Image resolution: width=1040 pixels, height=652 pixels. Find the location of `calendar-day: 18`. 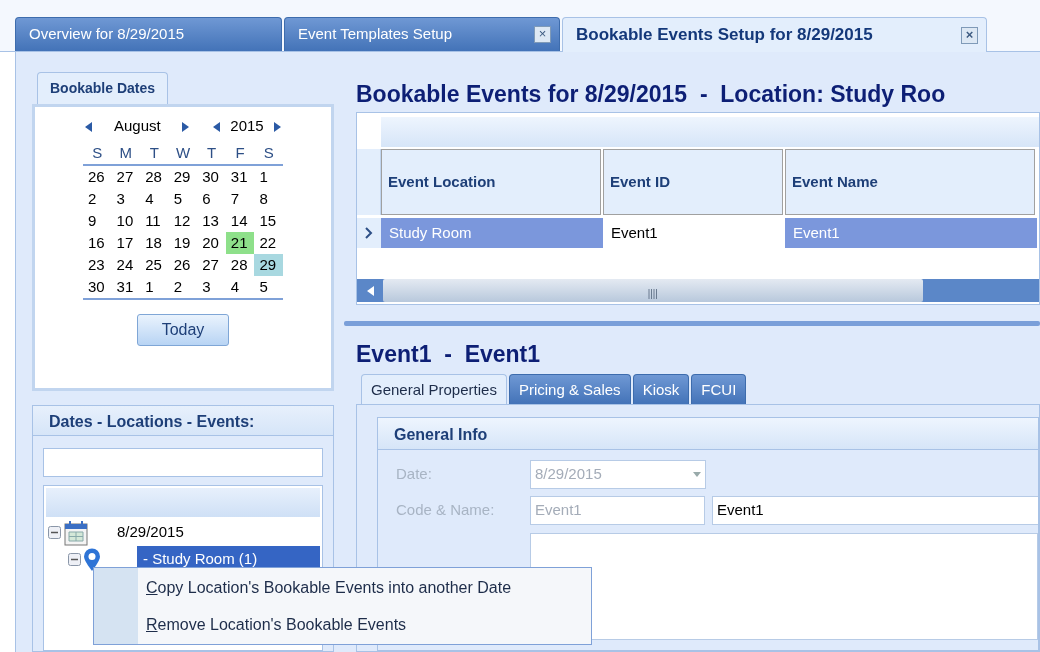

calendar-day: 18 is located at coordinates (154, 243).